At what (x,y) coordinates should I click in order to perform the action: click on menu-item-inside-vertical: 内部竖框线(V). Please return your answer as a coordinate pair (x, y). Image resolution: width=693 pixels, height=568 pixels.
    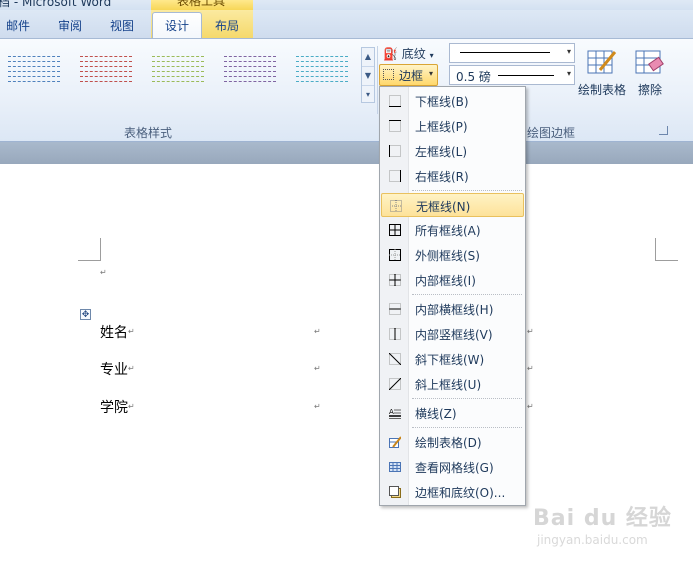
    Looking at the image, I should click on (452, 334).